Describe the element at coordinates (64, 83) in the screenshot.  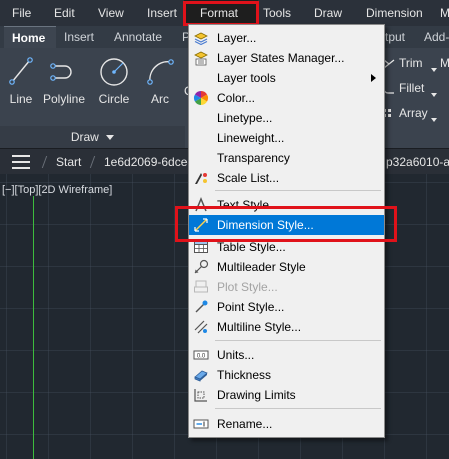
I see `polyline-button: Polyline` at that location.